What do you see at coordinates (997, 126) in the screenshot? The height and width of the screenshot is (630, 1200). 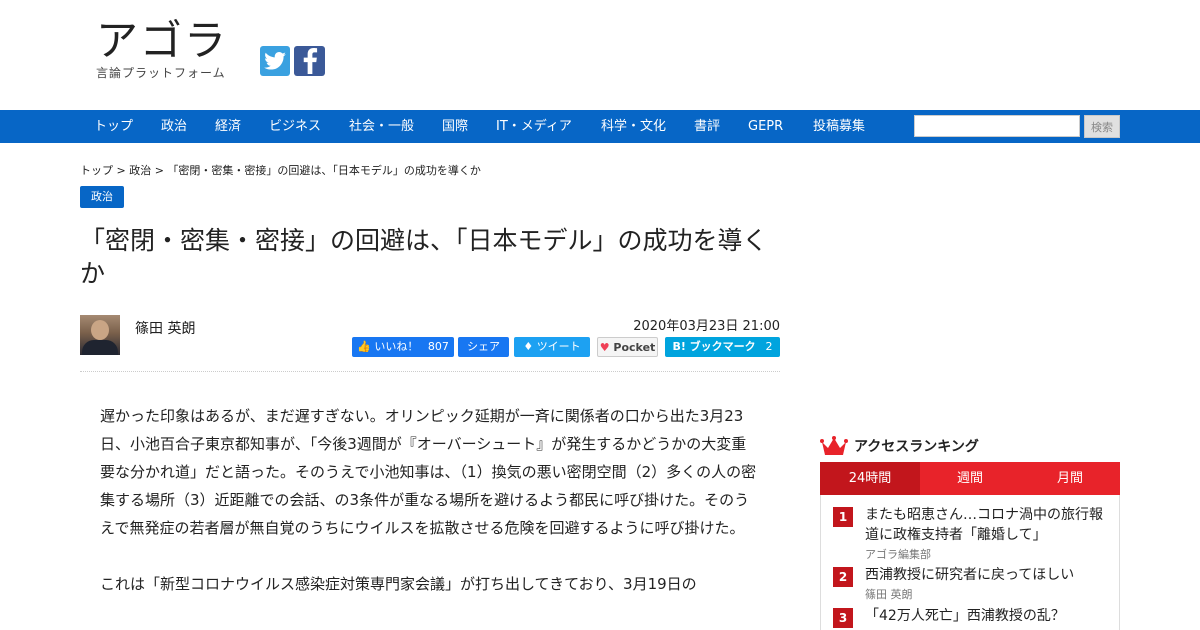 I see `search-input` at bounding box center [997, 126].